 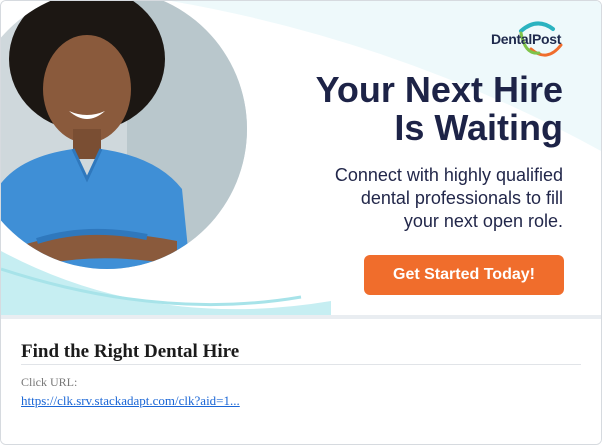 I want to click on click-url-label: Click URL:, so click(x=49, y=382).